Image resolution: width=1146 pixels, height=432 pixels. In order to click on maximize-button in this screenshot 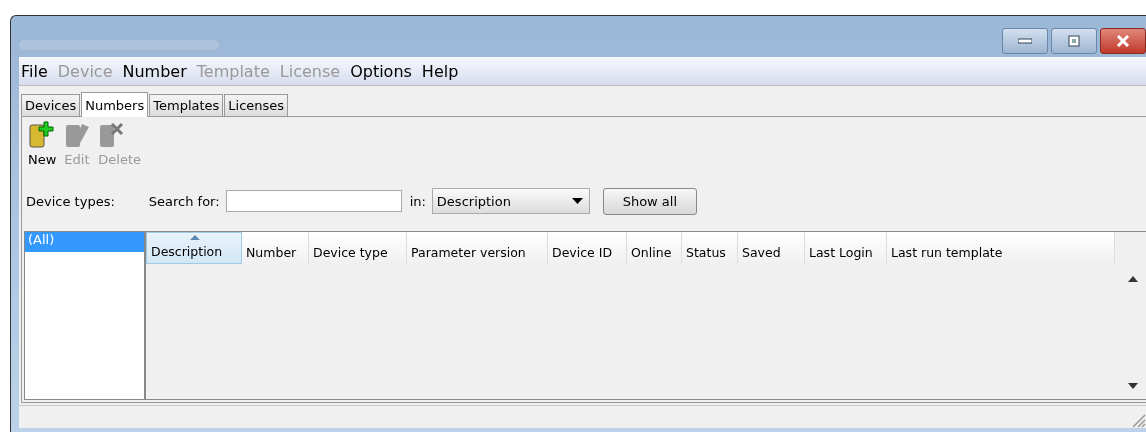, I will do `click(1074, 41)`.